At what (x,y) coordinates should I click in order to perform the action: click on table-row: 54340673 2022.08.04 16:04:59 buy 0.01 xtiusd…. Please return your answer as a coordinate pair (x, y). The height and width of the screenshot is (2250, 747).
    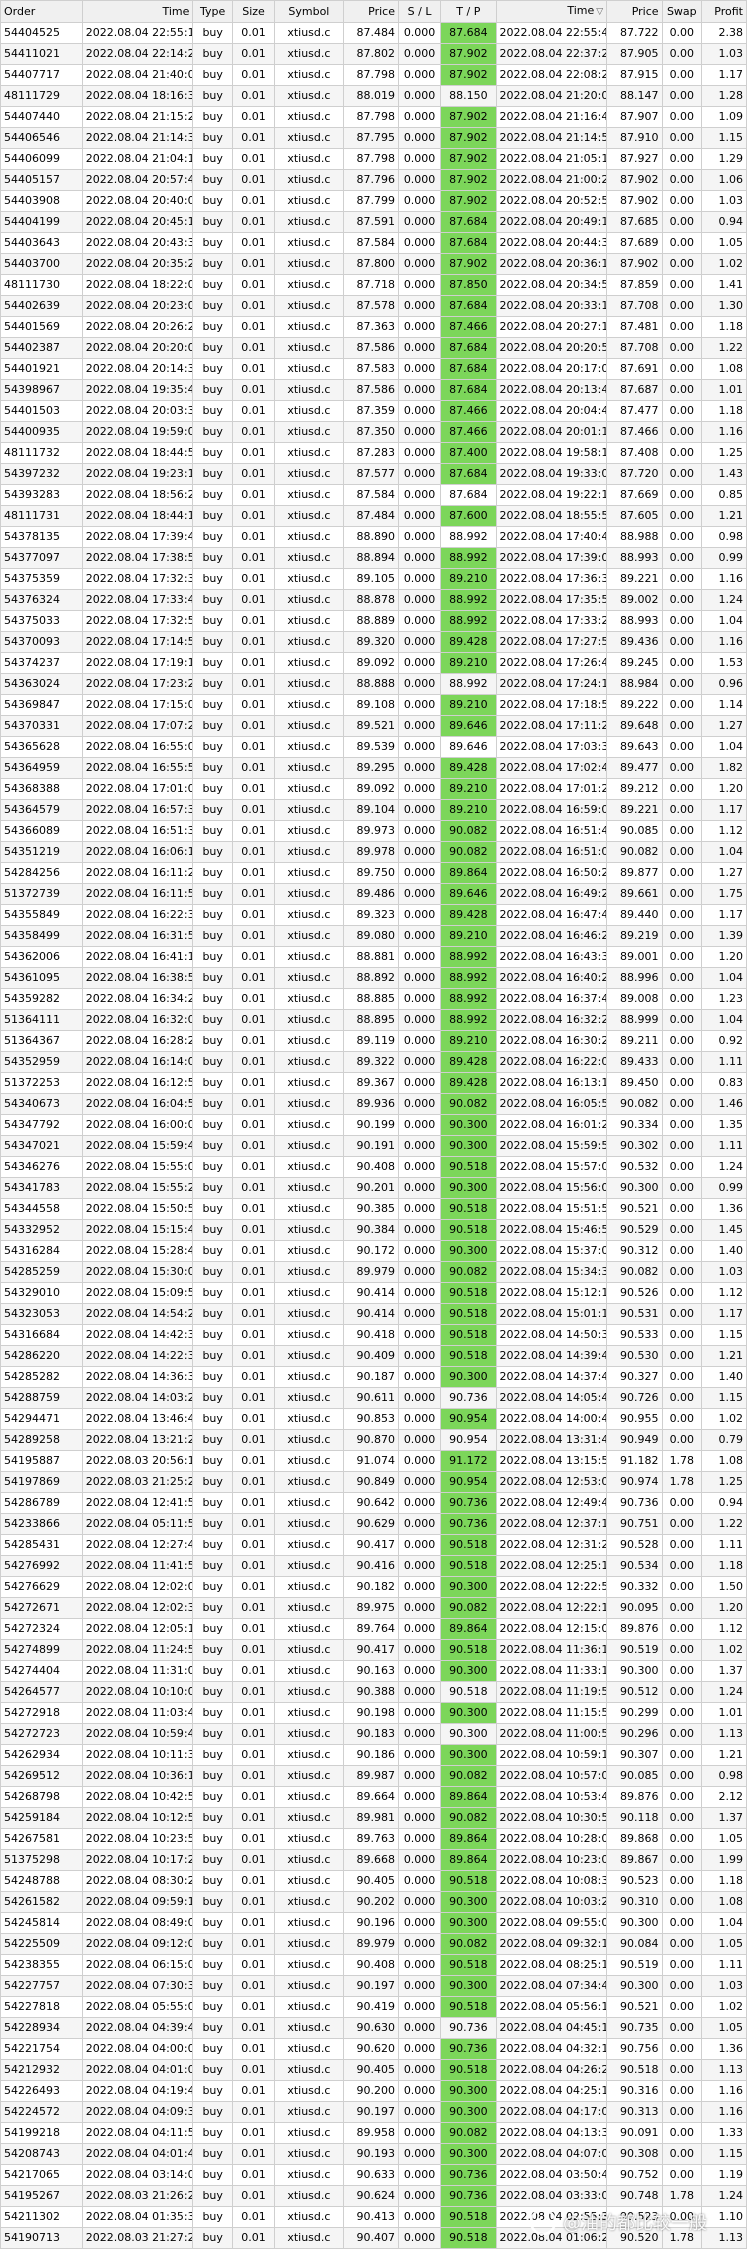
    Looking at the image, I should click on (373, 1104).